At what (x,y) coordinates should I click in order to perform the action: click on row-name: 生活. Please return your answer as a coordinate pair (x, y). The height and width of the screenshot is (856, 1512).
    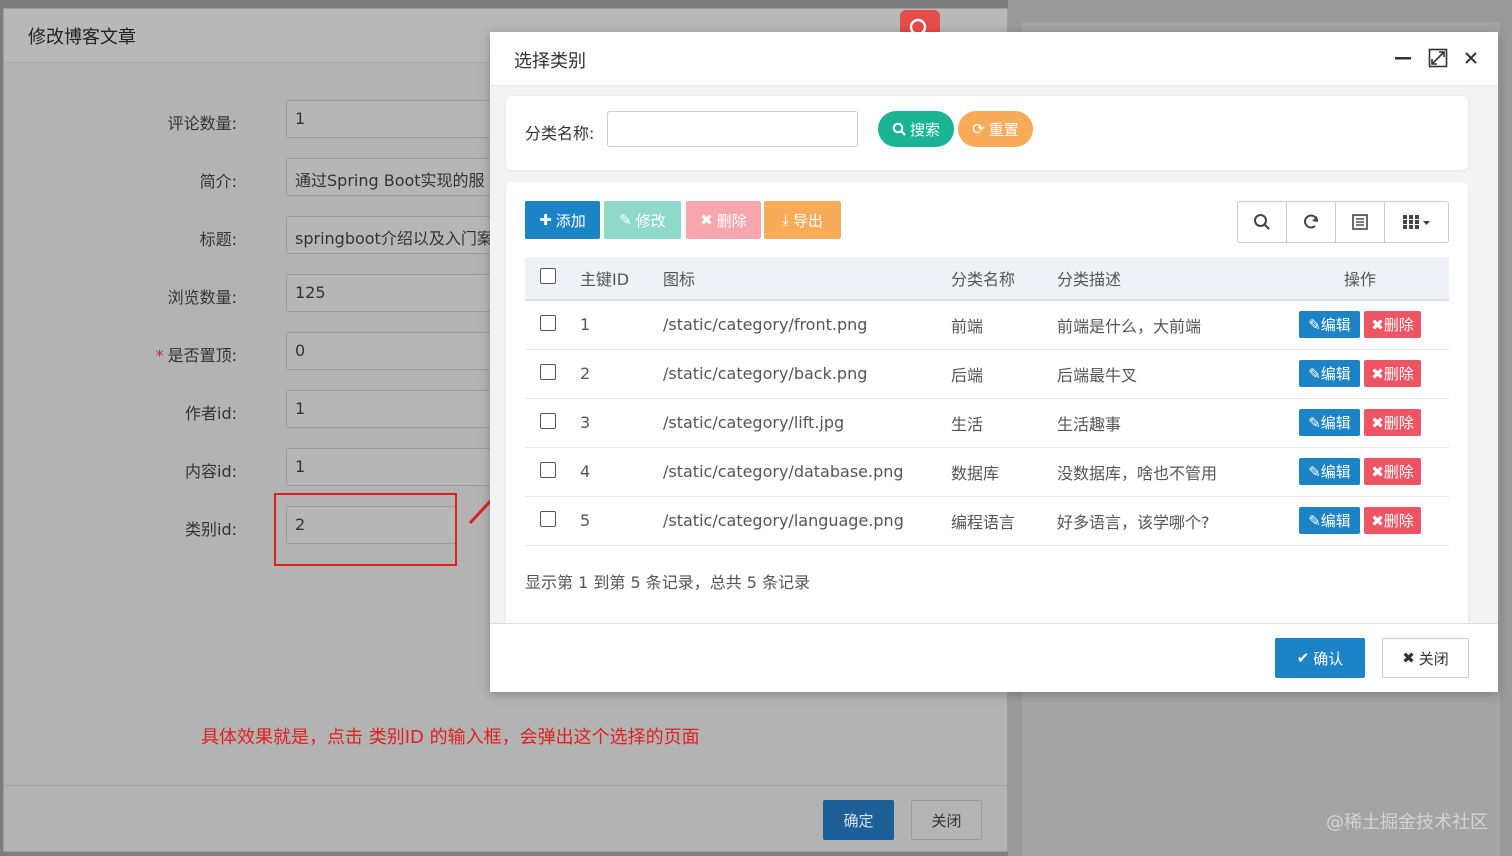
    Looking at the image, I should click on (1004, 423).